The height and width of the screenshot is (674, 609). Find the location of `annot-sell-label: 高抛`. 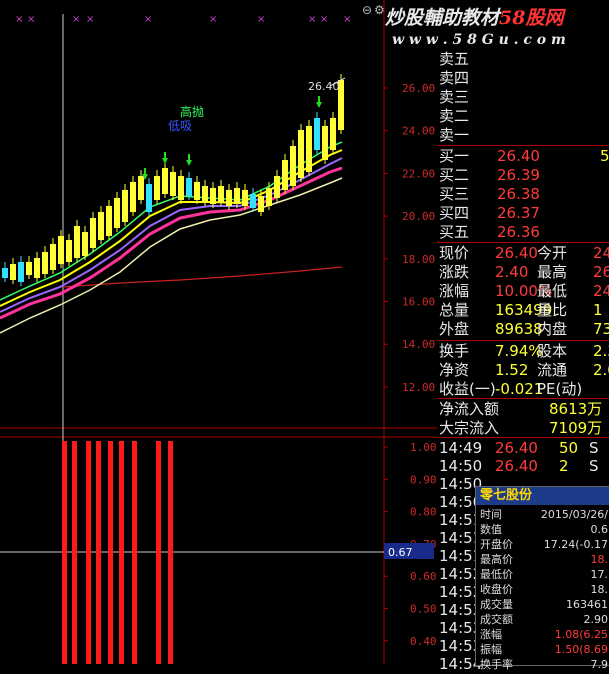

annot-sell-label: 高抛 is located at coordinates (192, 111).